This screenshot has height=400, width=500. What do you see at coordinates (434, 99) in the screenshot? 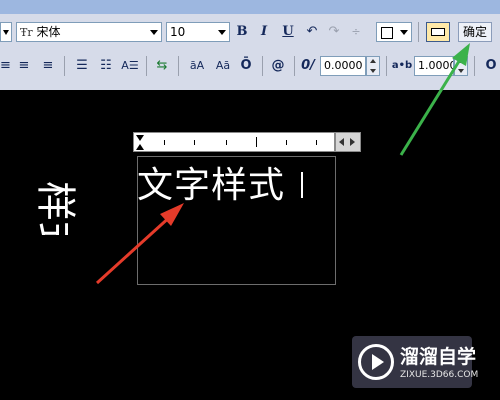
I see `green-arrow` at bounding box center [434, 99].